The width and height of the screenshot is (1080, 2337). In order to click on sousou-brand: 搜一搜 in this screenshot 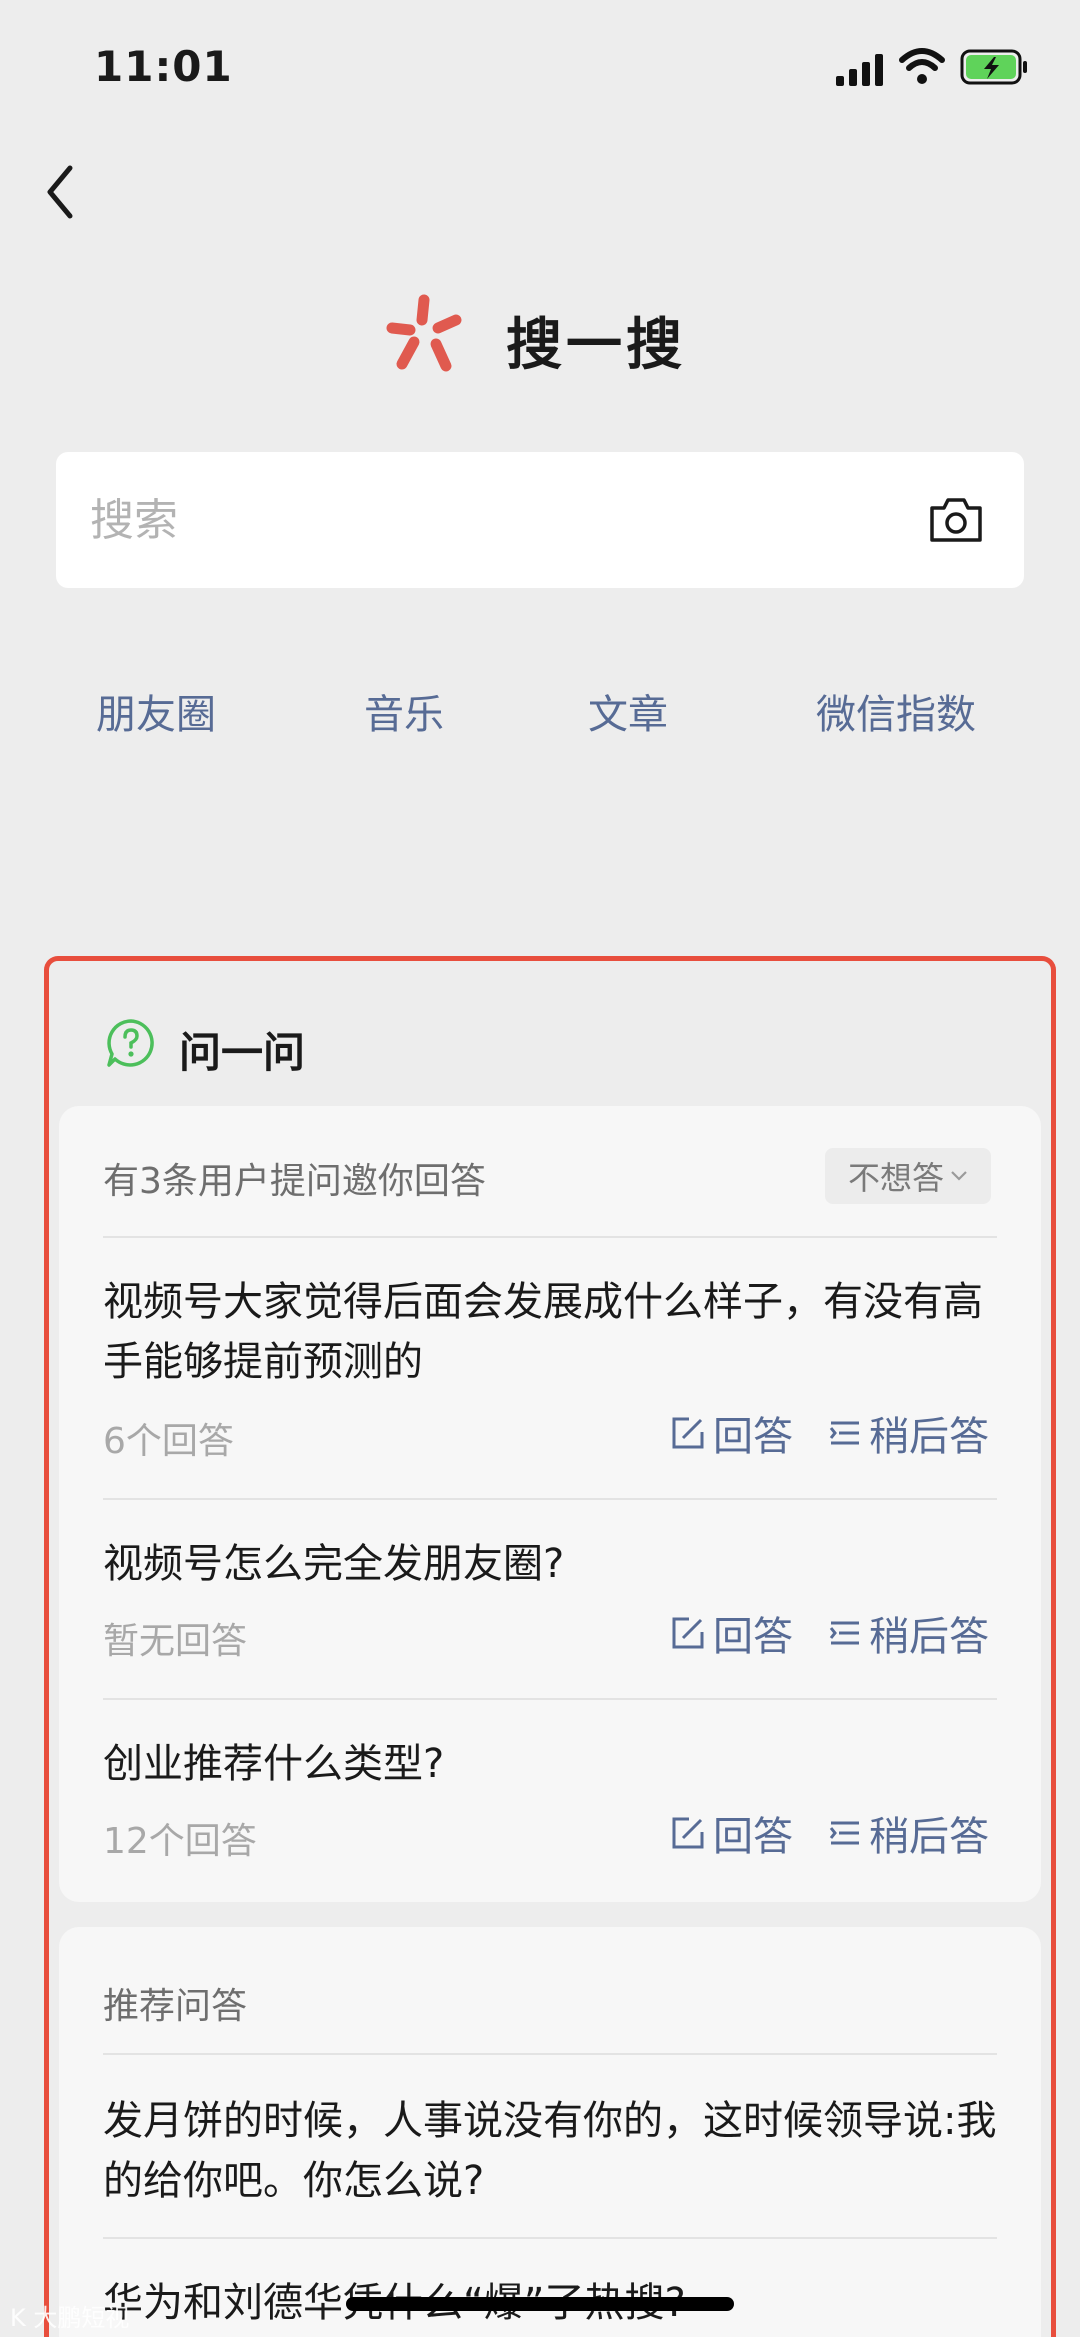, I will do `click(540, 335)`.